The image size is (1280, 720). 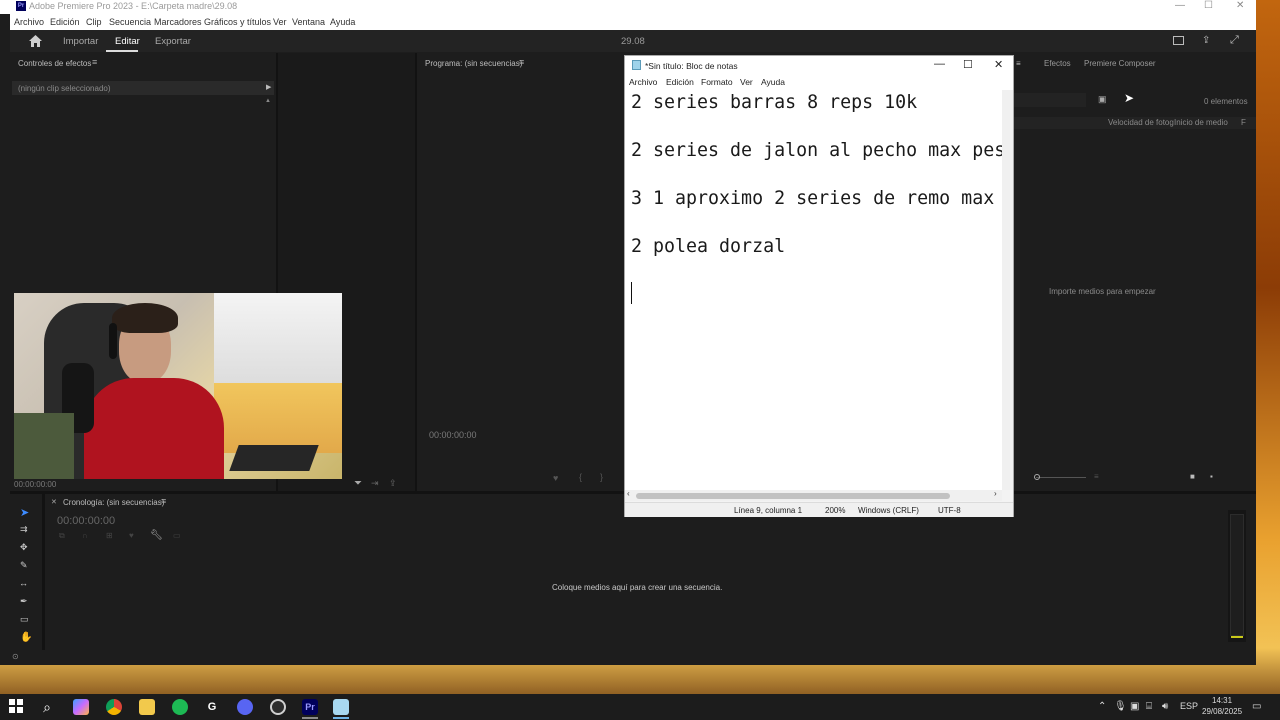 I want to click on tab-importar: Importar, so click(x=80, y=41).